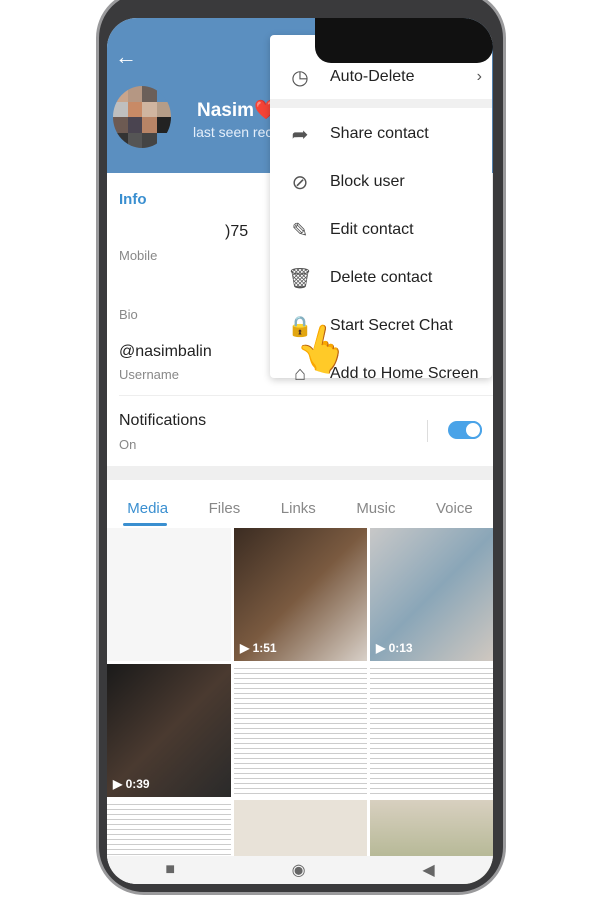  Describe the element at coordinates (300, 473) in the screenshot. I see `section-gap` at that location.